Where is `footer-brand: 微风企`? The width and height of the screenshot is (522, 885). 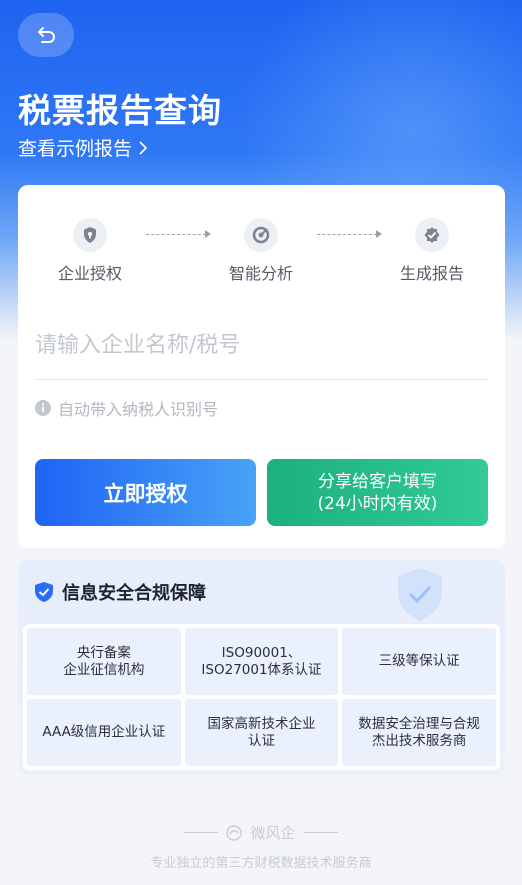 footer-brand: 微风企 is located at coordinates (261, 832).